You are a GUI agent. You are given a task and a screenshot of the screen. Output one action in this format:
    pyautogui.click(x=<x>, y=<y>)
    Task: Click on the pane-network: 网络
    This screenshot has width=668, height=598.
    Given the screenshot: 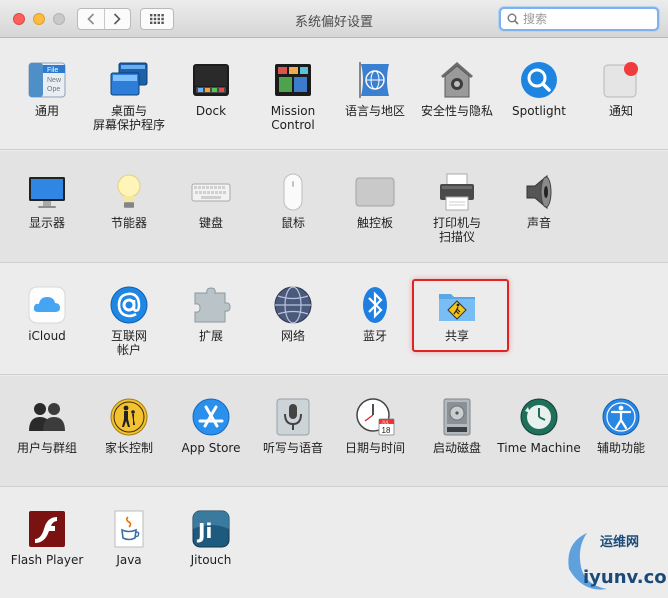 What is the action you would take?
    pyautogui.click(x=293, y=326)
    